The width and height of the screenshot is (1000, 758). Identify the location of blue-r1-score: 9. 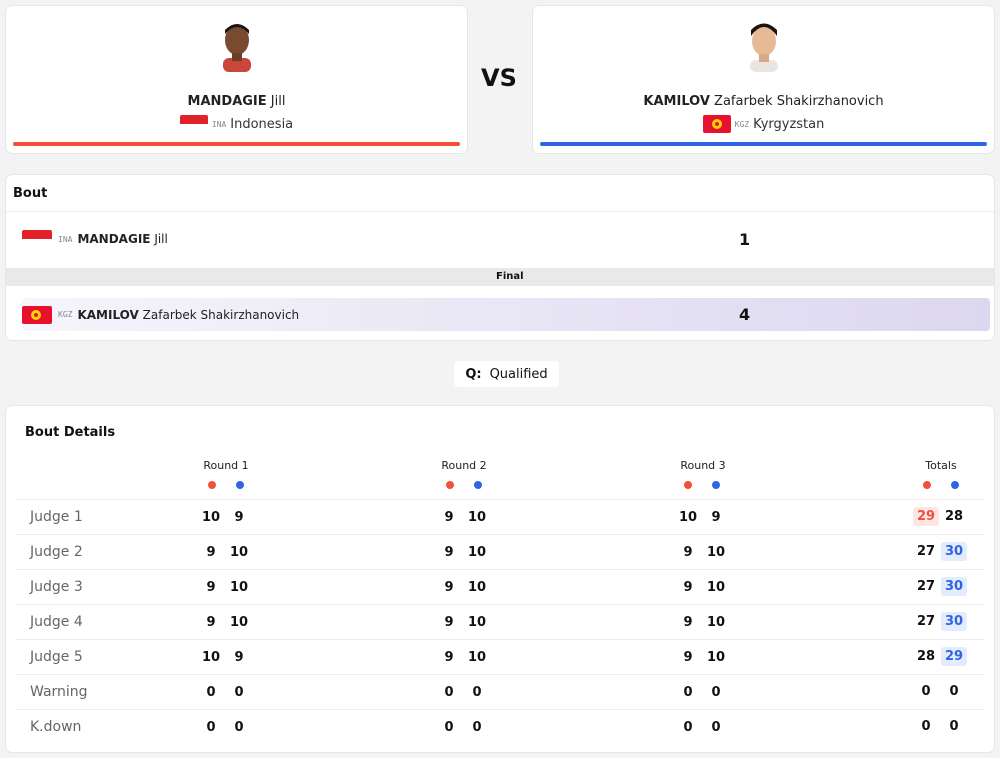
(239, 657).